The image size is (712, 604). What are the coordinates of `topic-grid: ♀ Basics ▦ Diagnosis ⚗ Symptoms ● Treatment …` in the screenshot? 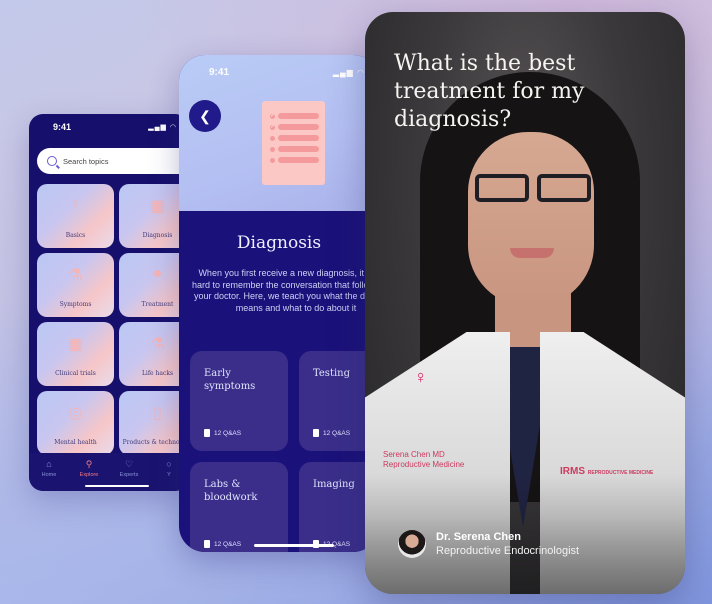 It's located at (113, 319).